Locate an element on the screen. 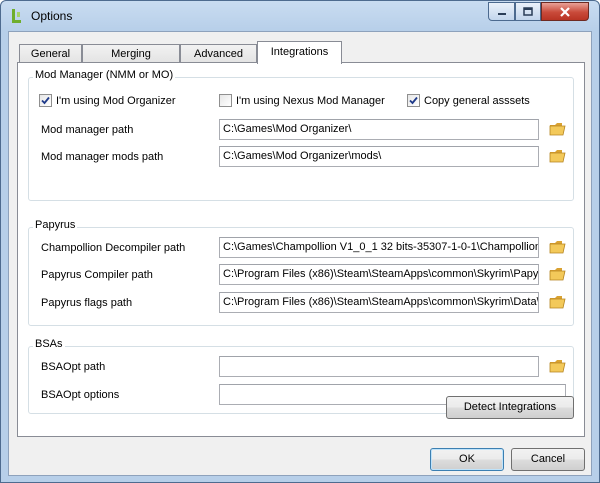 This screenshot has width=600, height=483. tab-advanced: Advanced is located at coordinates (218, 53).